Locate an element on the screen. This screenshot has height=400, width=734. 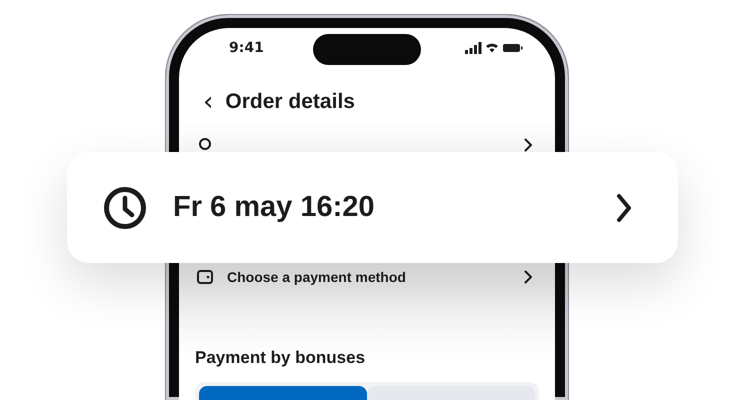
section-title: Payment by bonuses is located at coordinates (280, 358).